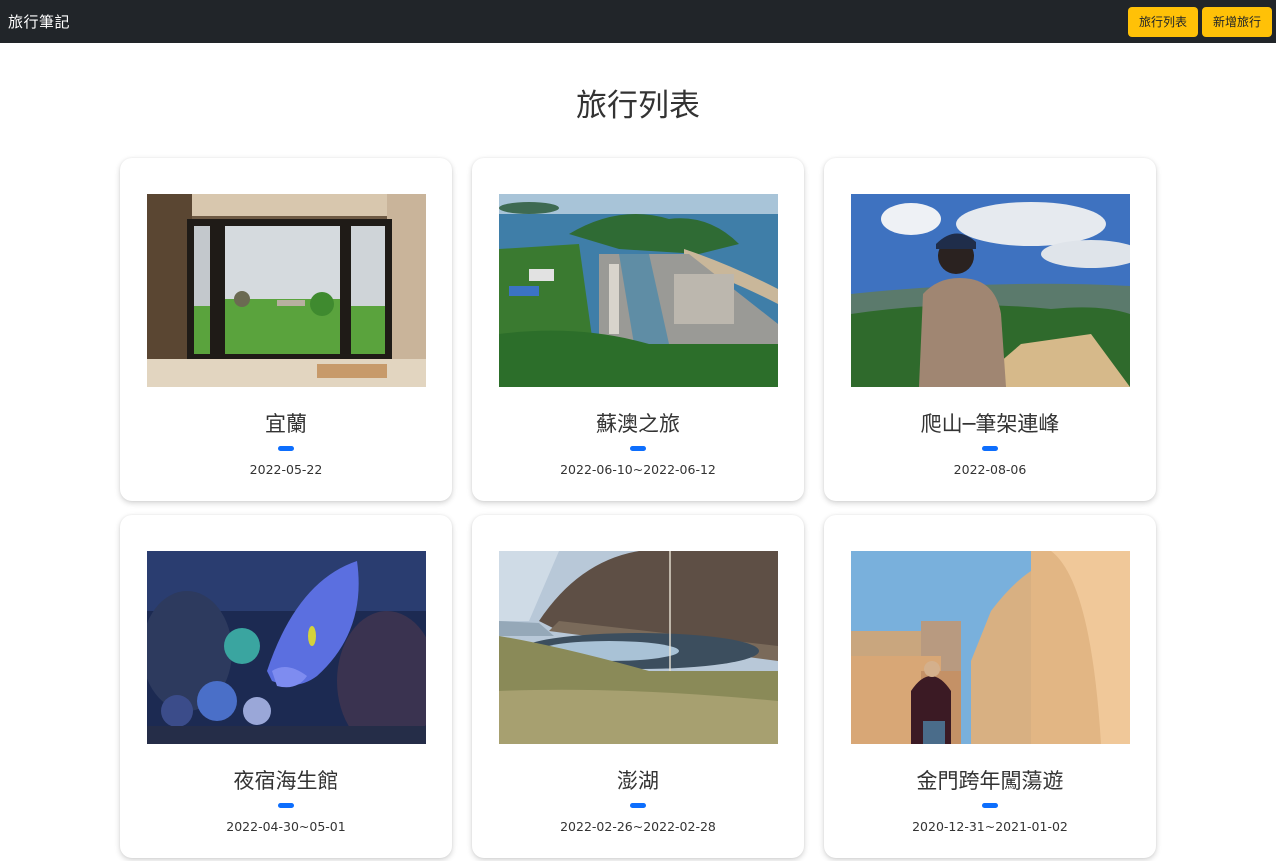  Describe the element at coordinates (638, 21) in the screenshot. I see `top-navbar: 旅行筆記 旅行列表 新增旅行` at that location.